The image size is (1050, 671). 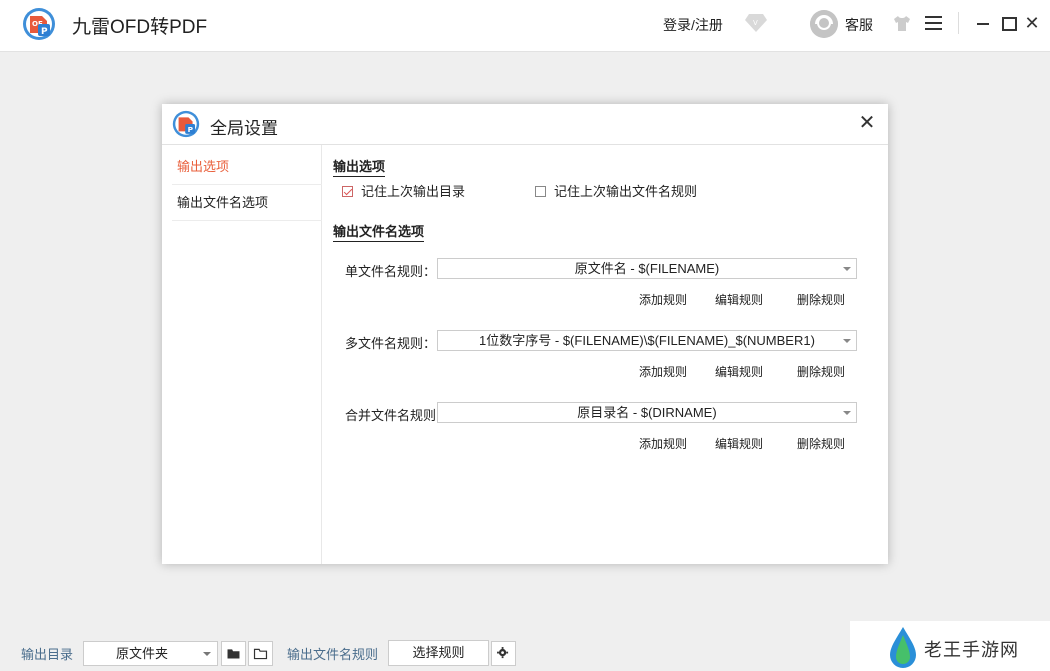 I want to click on rule-settings-button, so click(x=503, y=653).